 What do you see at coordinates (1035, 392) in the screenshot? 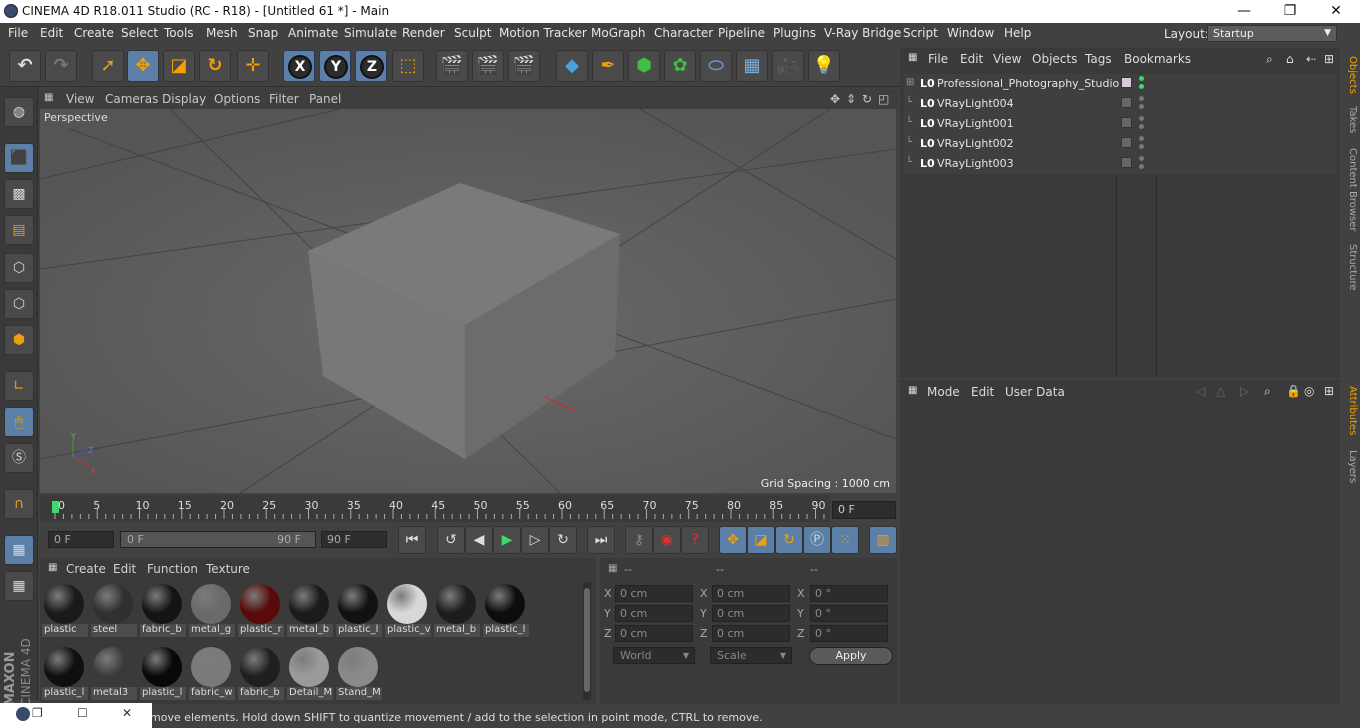
I see `attributes-menu-user-data: User Data` at bounding box center [1035, 392].